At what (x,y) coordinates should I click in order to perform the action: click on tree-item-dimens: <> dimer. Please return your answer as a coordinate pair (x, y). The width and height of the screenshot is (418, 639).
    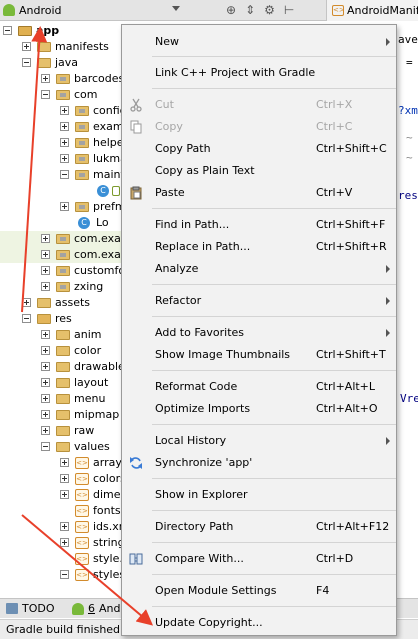
    Looking at the image, I should click on (63, 495).